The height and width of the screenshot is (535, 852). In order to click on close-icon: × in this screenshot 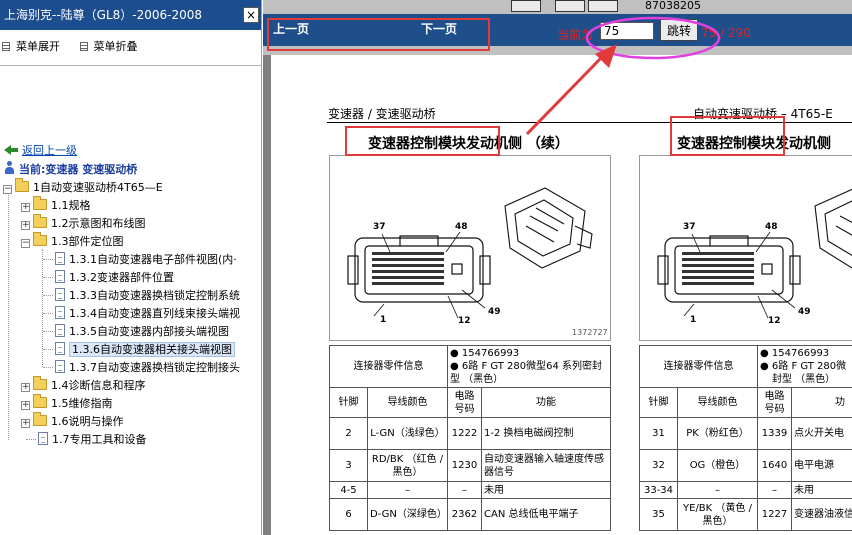, I will do `click(251, 15)`.